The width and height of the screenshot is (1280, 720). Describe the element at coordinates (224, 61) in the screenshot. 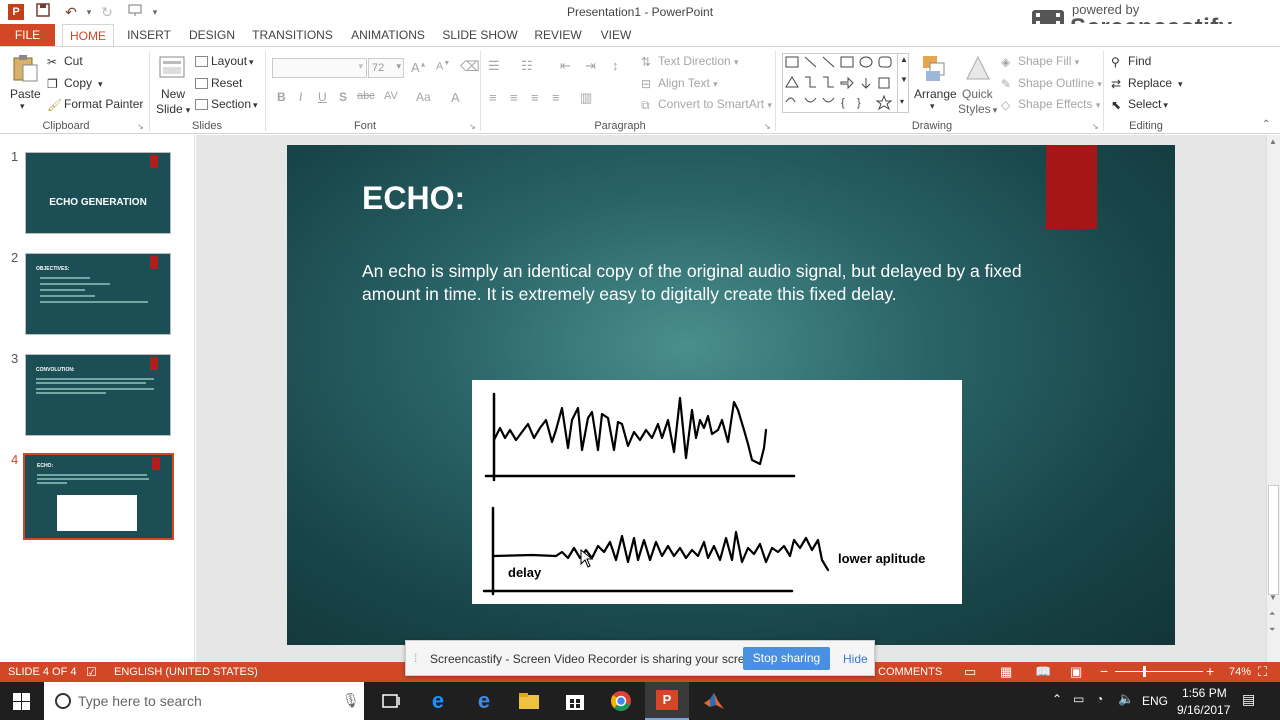

I see `layout-button: Layout ▾` at that location.